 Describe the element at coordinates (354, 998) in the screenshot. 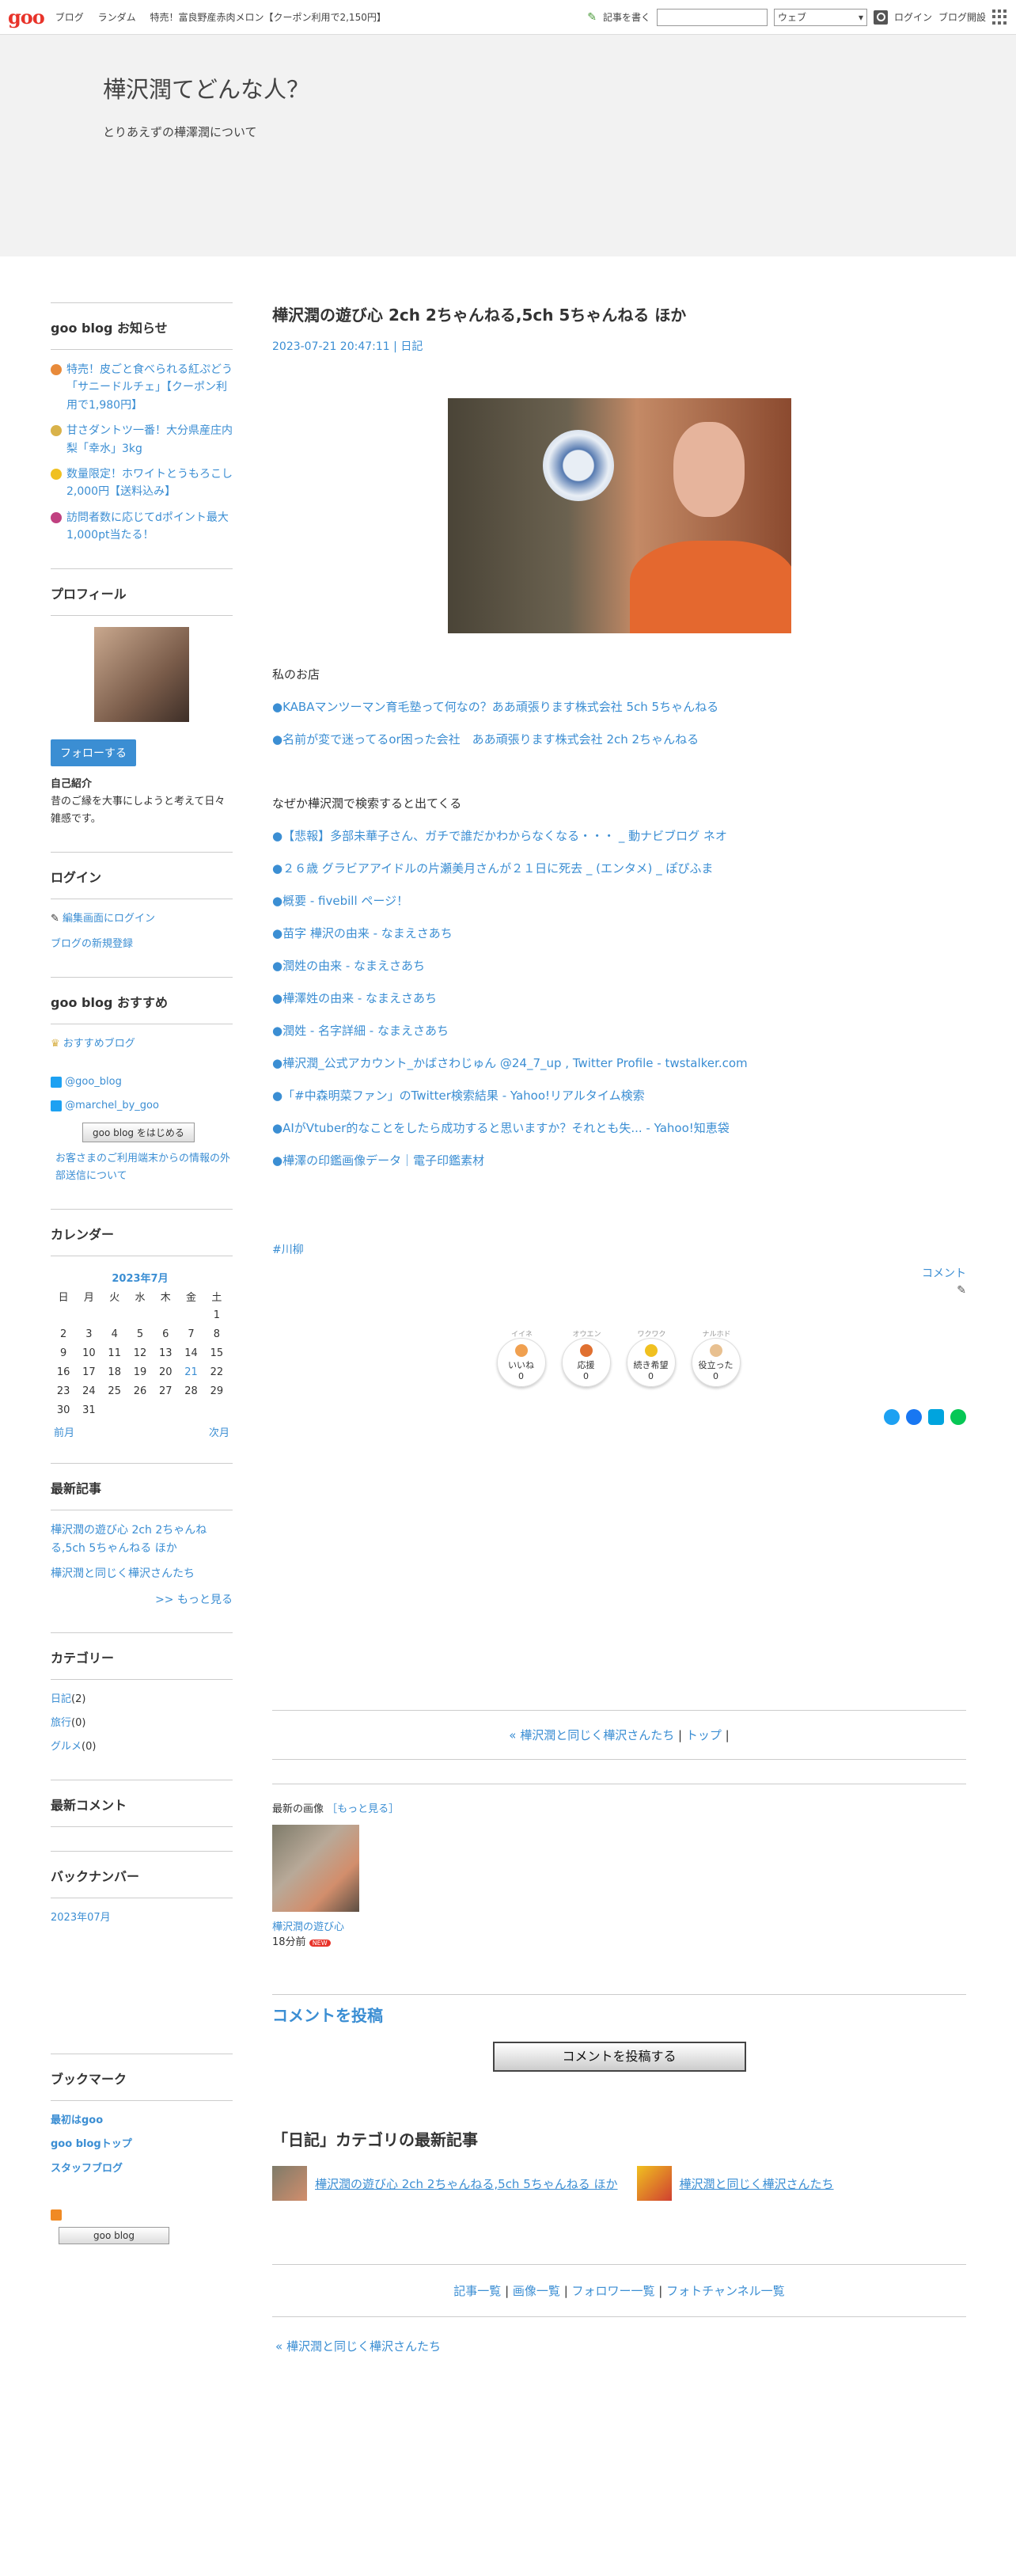

I see `body-link: ●樺澤姓の由来 - なまえさあち` at that location.